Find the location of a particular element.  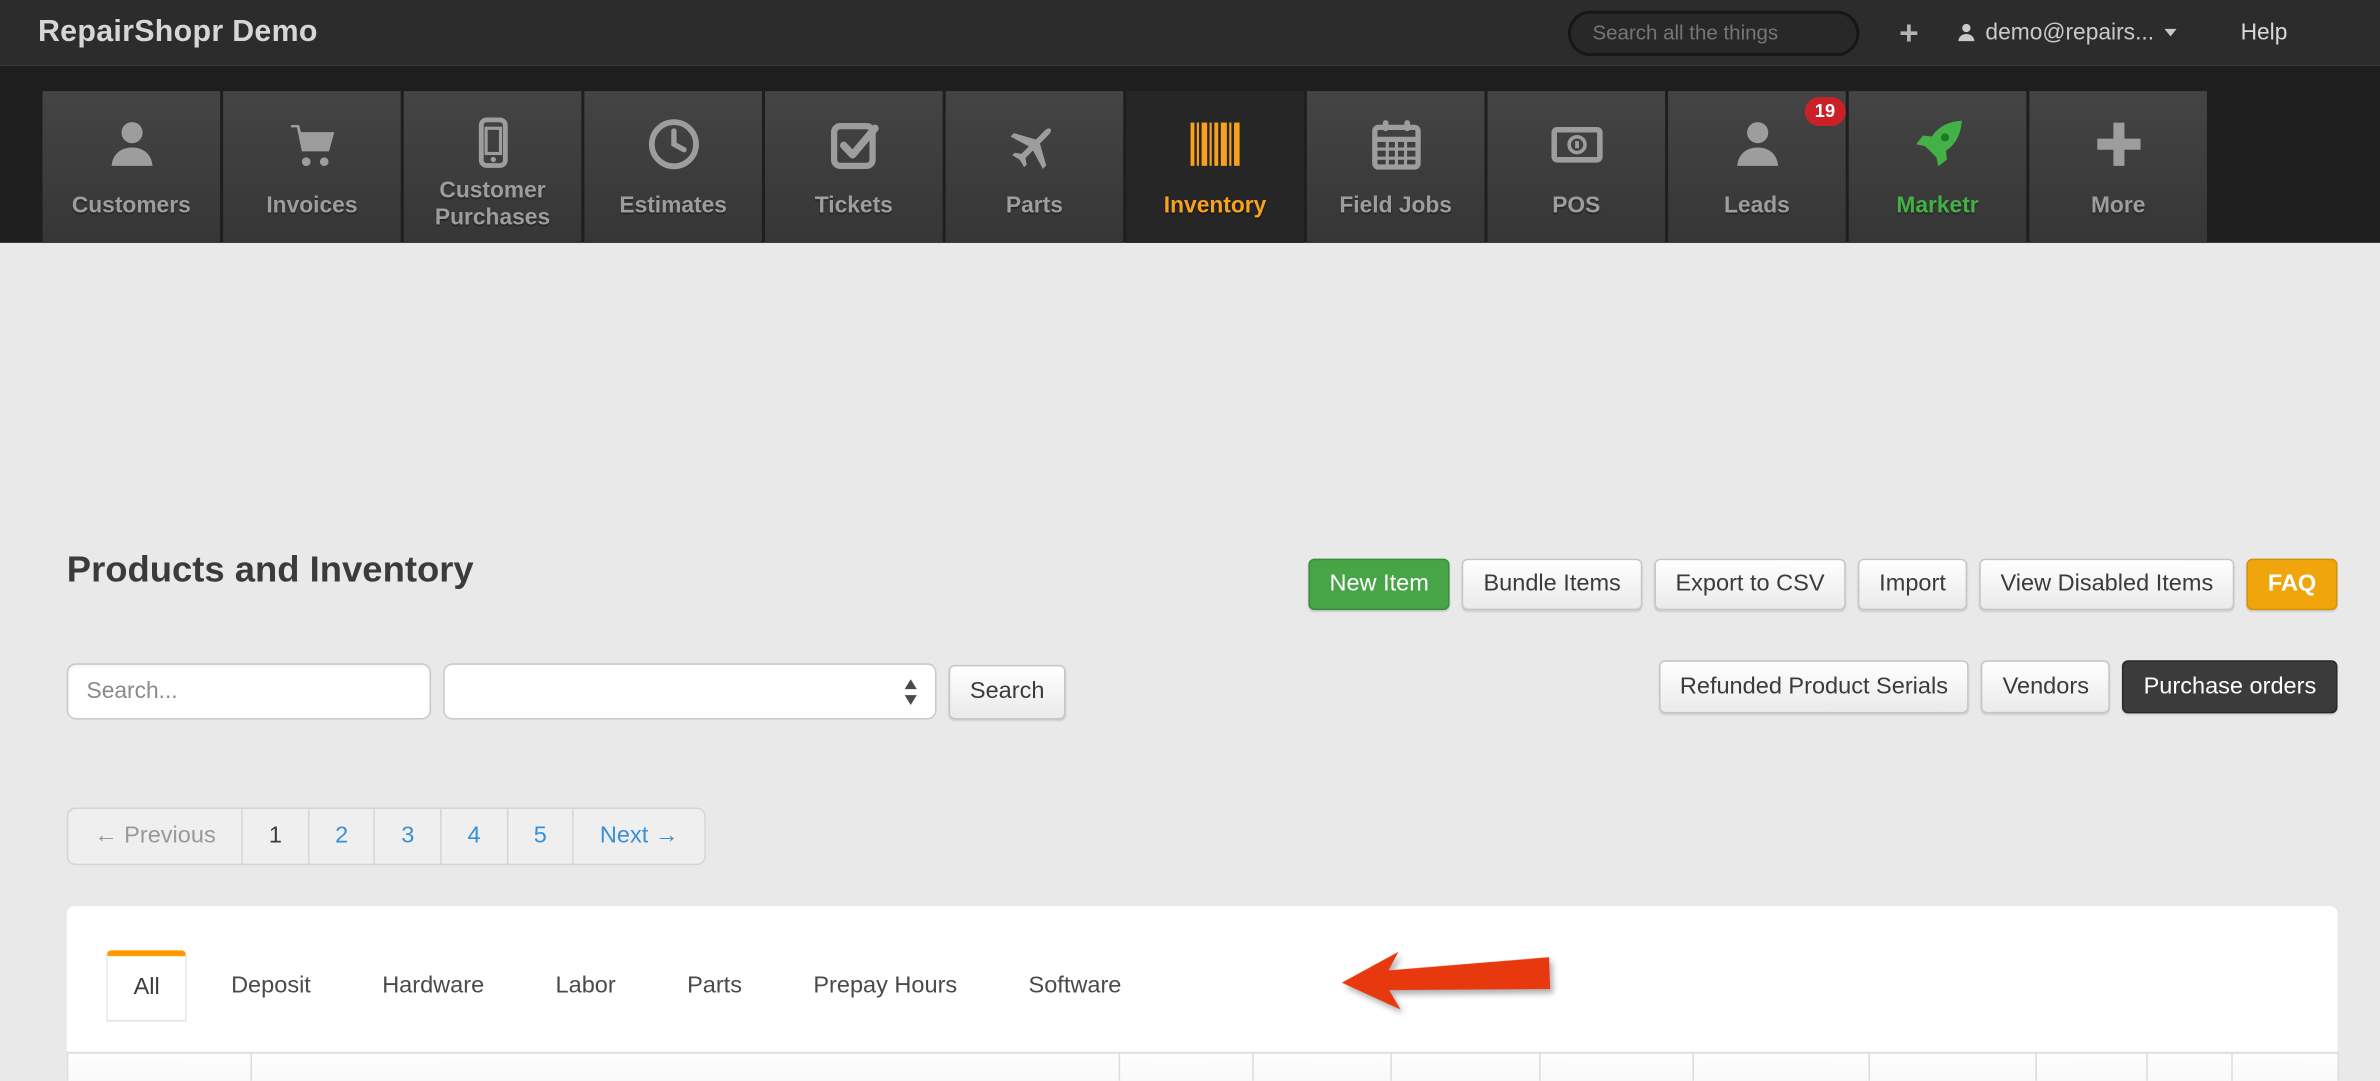

nav-item-estimates: Estimates is located at coordinates (673, 167).